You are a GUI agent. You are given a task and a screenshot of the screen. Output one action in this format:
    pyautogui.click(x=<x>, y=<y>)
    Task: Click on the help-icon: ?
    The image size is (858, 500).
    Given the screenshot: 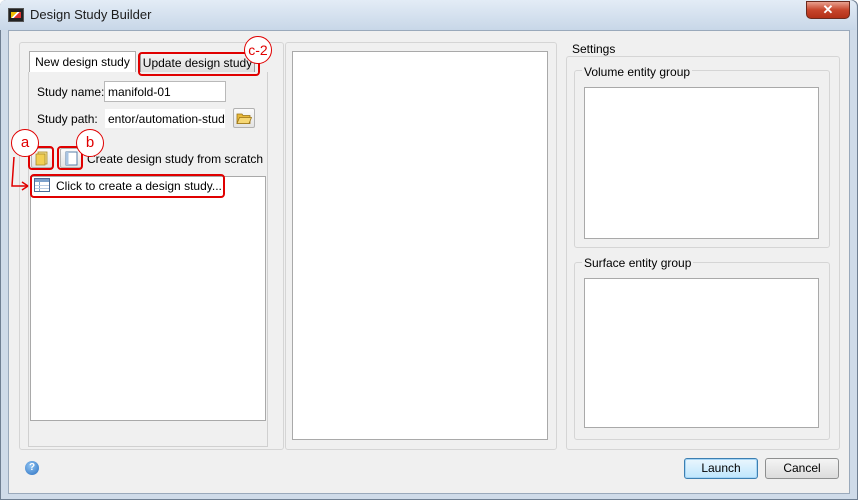 What is the action you would take?
    pyautogui.click(x=32, y=468)
    